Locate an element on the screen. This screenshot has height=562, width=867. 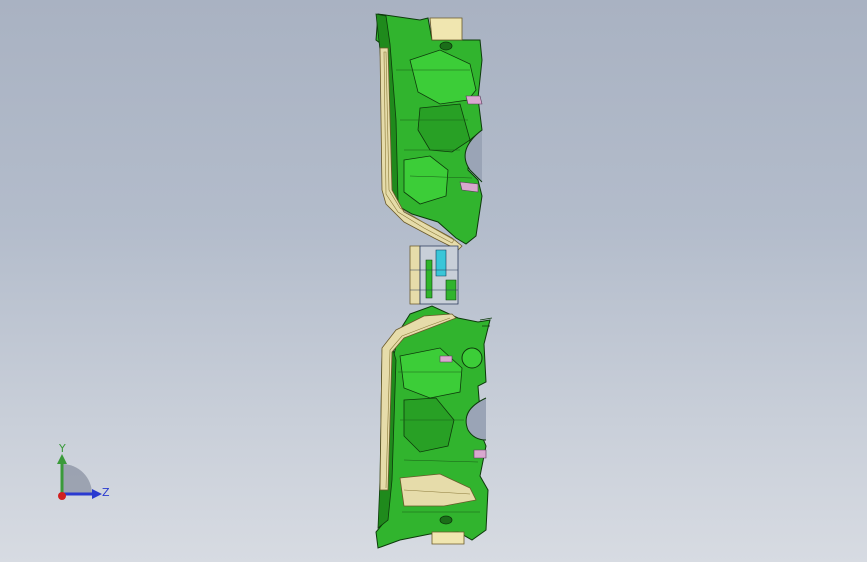
middle-neck is located at coordinates (434, 275).